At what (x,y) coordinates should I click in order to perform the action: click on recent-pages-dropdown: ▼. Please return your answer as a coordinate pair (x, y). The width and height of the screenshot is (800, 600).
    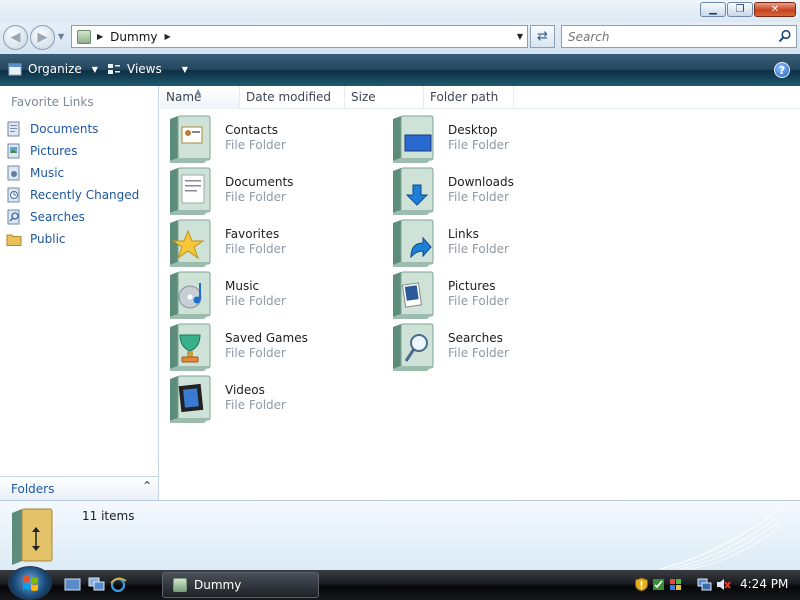
    Looking at the image, I should click on (61, 36).